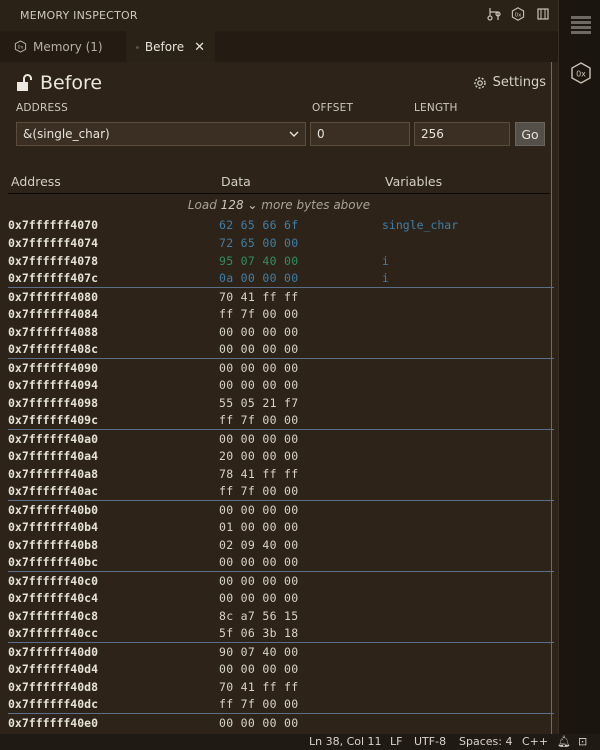 This screenshot has width=600, height=750. What do you see at coordinates (53, 332) in the screenshot?
I see `row-address: 0x7ffffff4088` at bounding box center [53, 332].